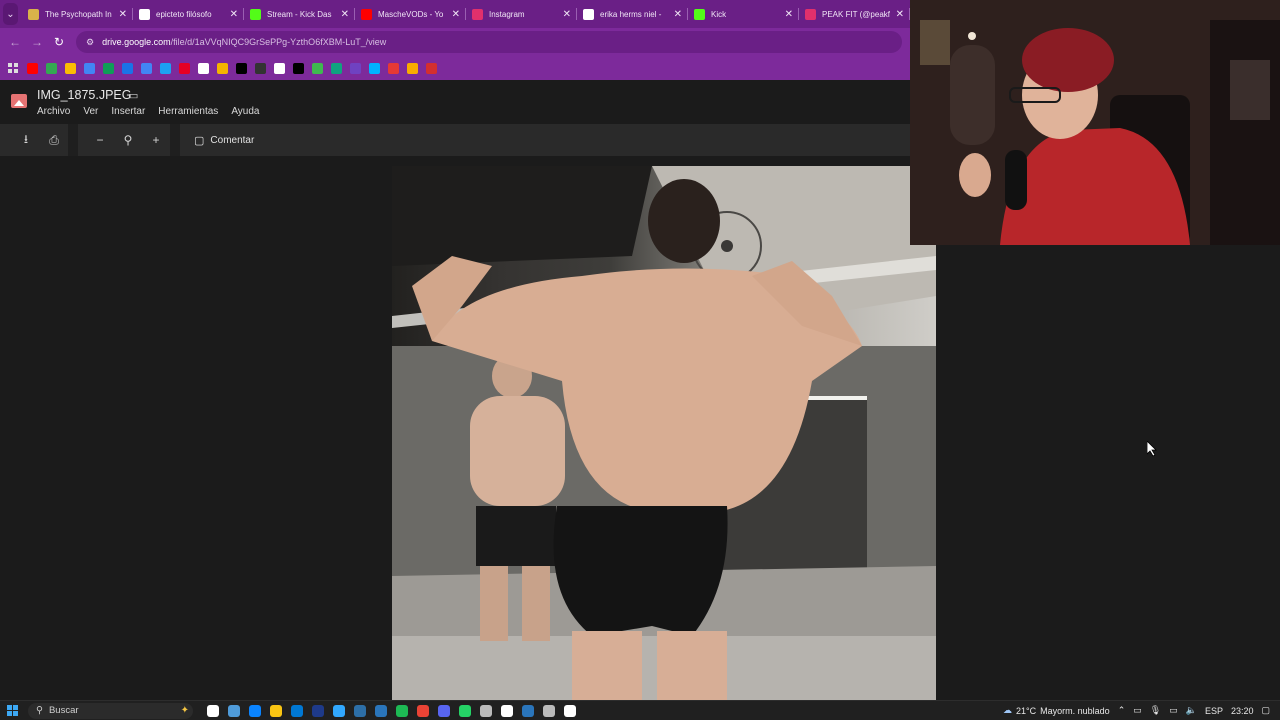  What do you see at coordinates (90, 111) in the screenshot?
I see `menu-ver: Ver` at bounding box center [90, 111].